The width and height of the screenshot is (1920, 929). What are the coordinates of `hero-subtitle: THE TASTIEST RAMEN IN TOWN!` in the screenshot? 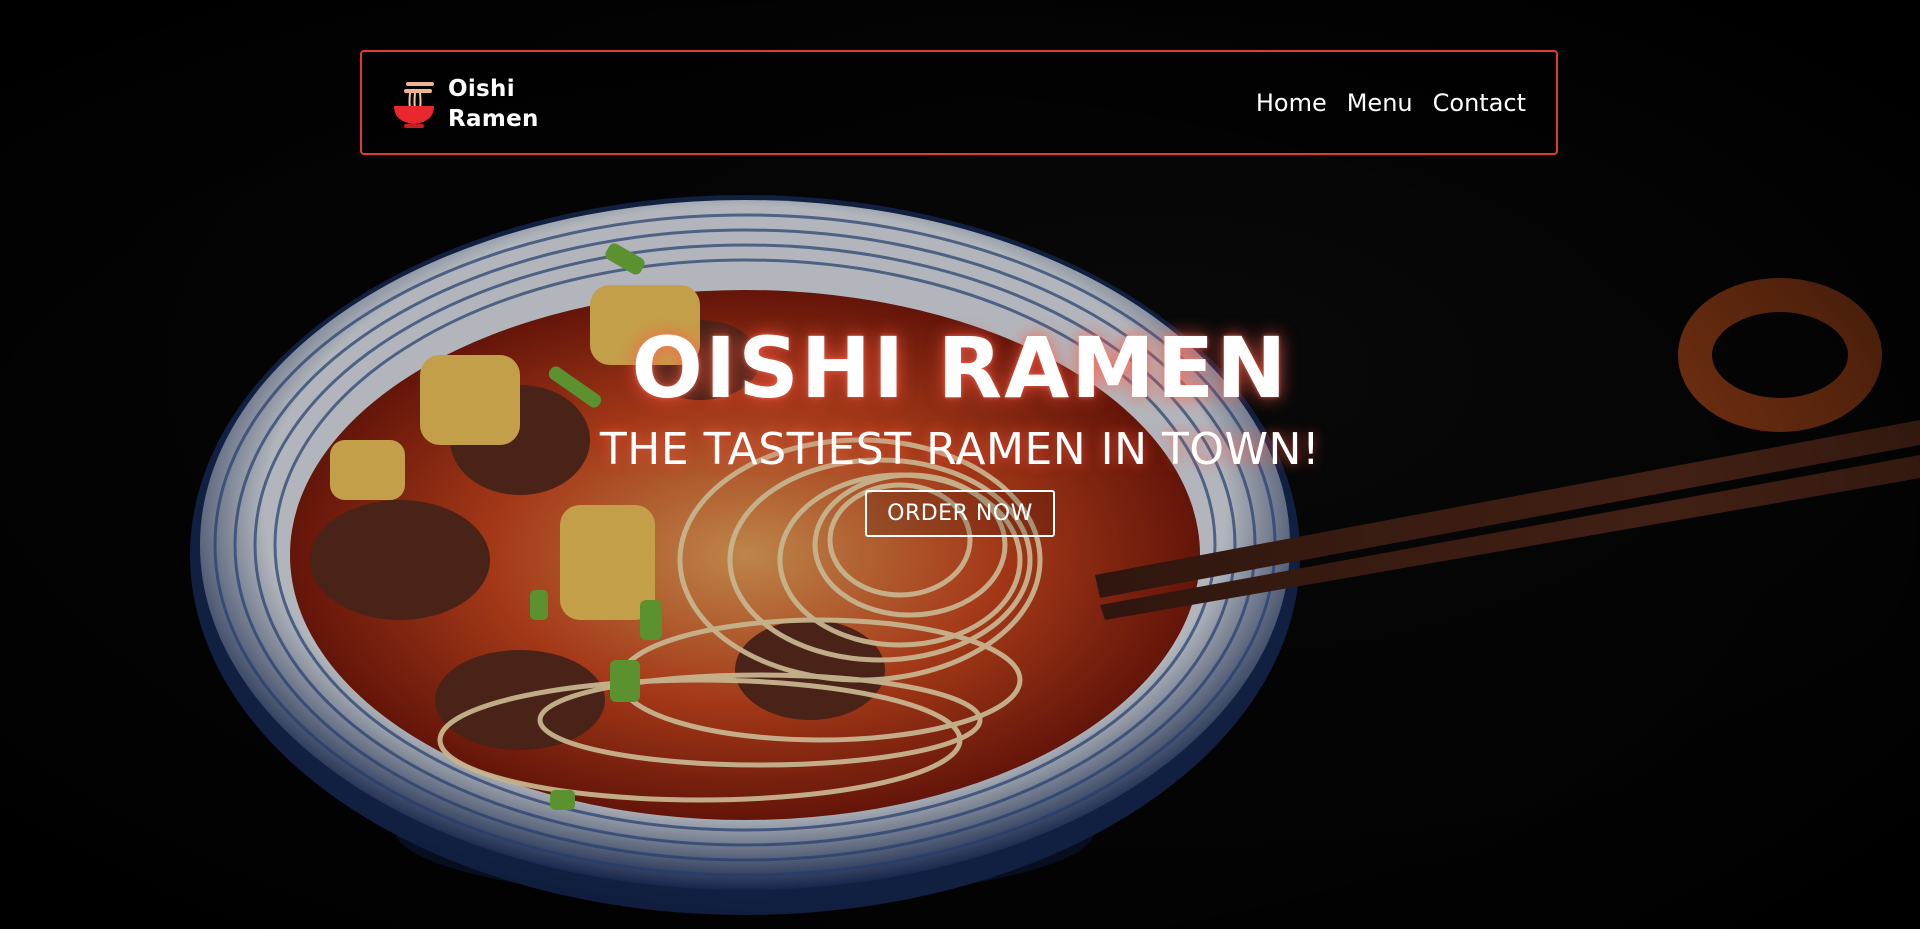 It's located at (960, 449).